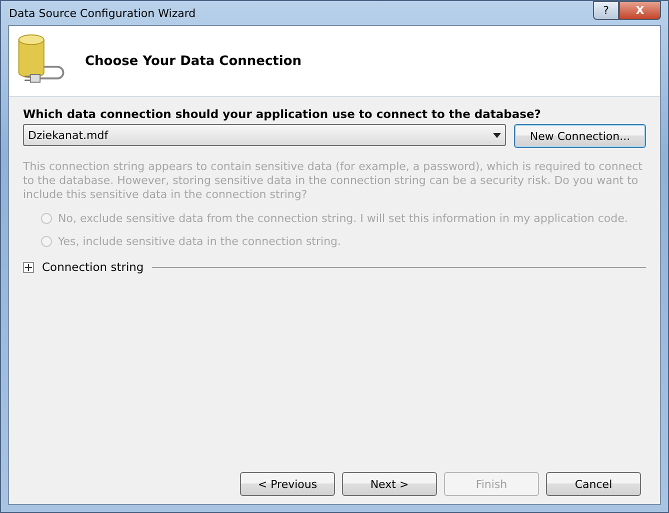 The image size is (669, 513). What do you see at coordinates (606, 10) in the screenshot?
I see `help-button: ?` at bounding box center [606, 10].